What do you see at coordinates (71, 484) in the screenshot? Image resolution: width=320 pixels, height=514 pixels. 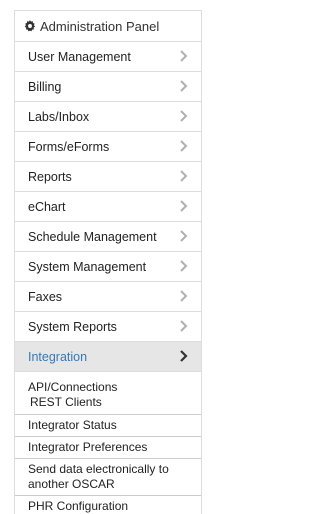 I see `submenu-send-data-line2: another OSCAR` at bounding box center [71, 484].